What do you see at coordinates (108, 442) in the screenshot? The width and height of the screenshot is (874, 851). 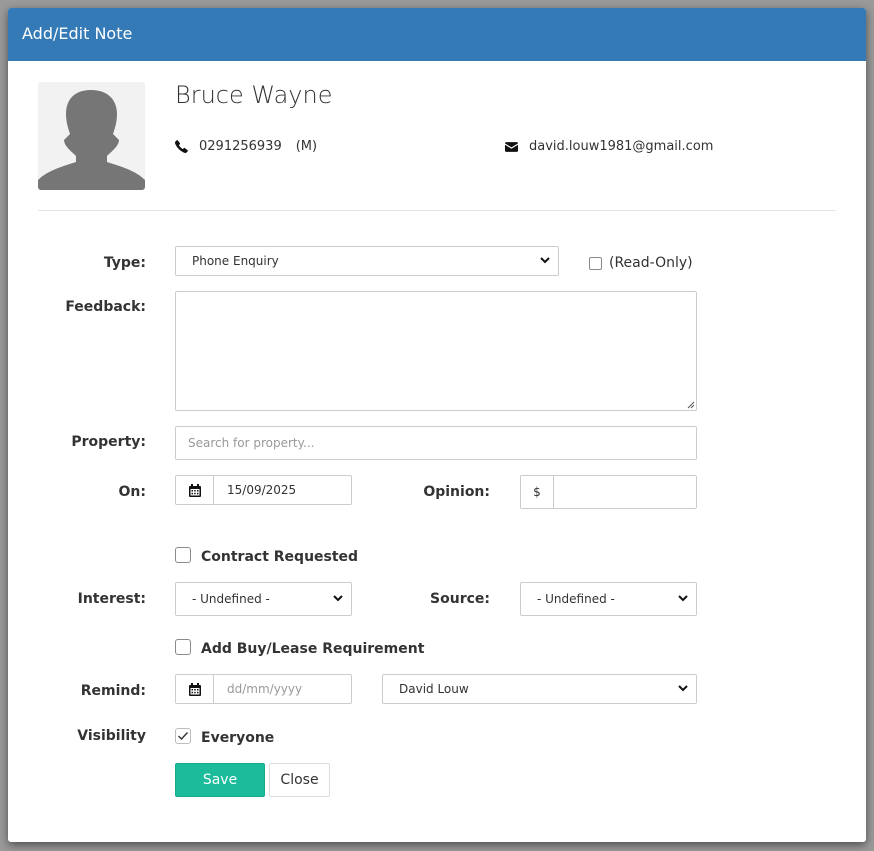 I see `property-label: Property:` at bounding box center [108, 442].